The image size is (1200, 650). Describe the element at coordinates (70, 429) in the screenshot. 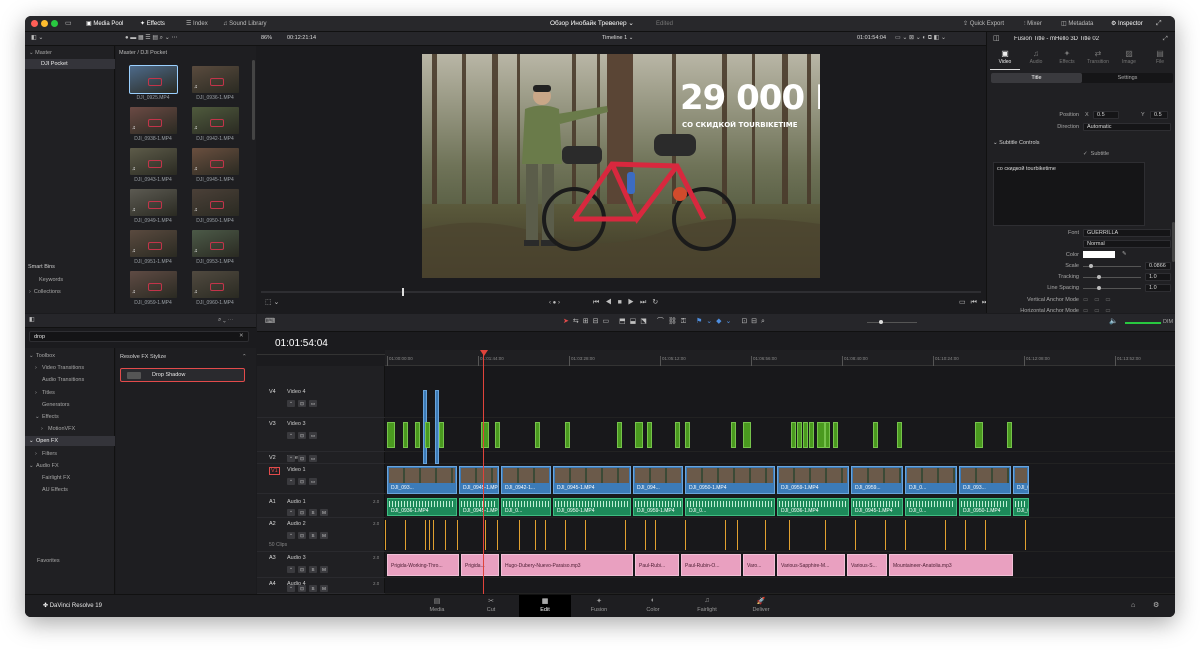

I see `effects-tree-item: › MotionVFX` at that location.